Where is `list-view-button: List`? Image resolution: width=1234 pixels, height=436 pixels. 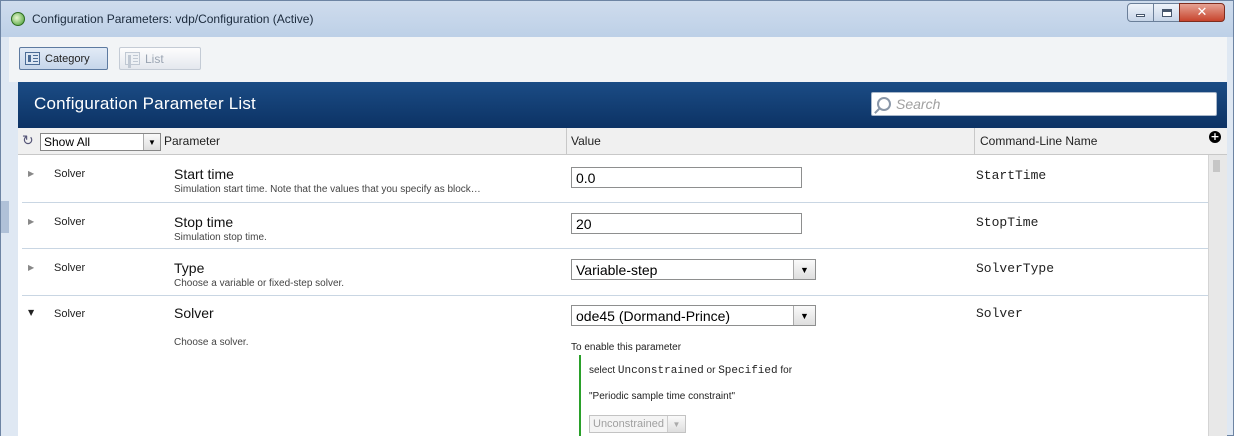
list-view-button: List is located at coordinates (160, 58).